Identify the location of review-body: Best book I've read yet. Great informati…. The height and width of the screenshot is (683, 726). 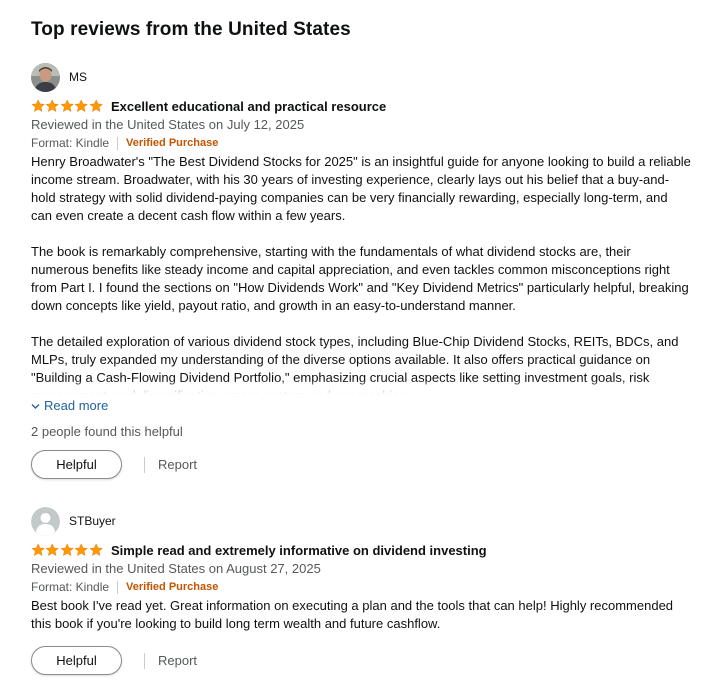
(361, 615).